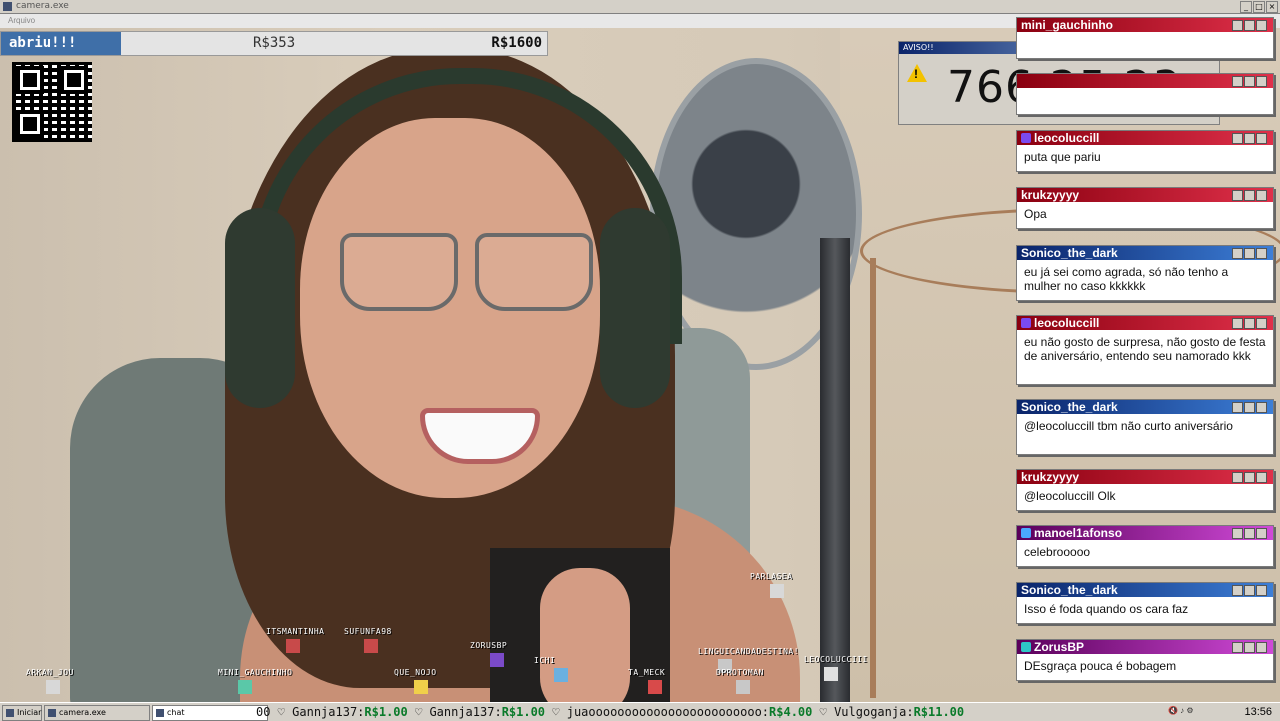 The width and height of the screenshot is (1280, 721). Describe the element at coordinates (1145, 81) in the screenshot. I see `chat-username` at that location.